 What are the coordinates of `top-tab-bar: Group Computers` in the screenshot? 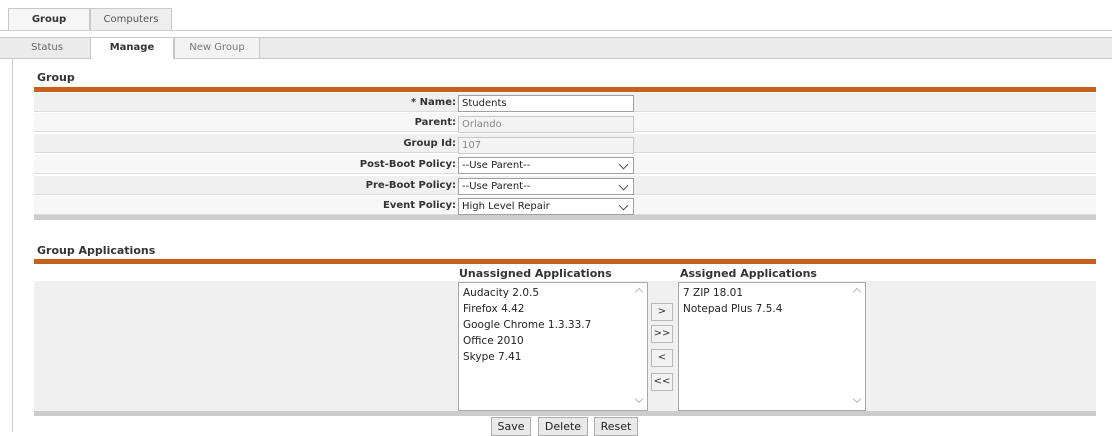 It's located at (556, 16).